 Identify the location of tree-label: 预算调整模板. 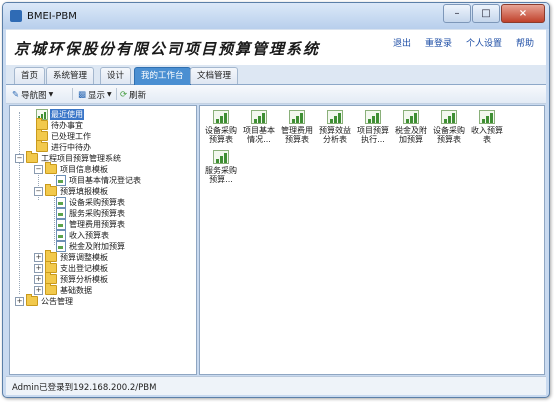
(84, 257).